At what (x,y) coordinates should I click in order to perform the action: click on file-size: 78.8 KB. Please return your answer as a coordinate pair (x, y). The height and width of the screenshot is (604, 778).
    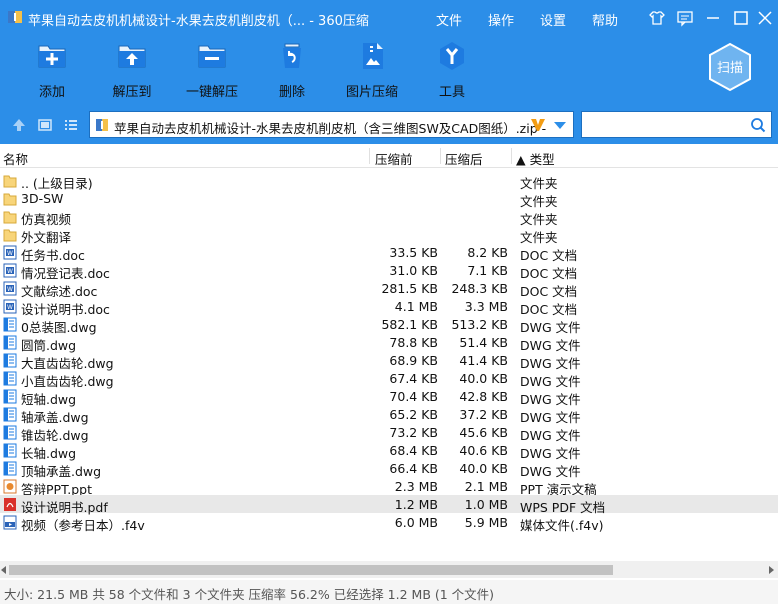
    Looking at the image, I should click on (413, 342).